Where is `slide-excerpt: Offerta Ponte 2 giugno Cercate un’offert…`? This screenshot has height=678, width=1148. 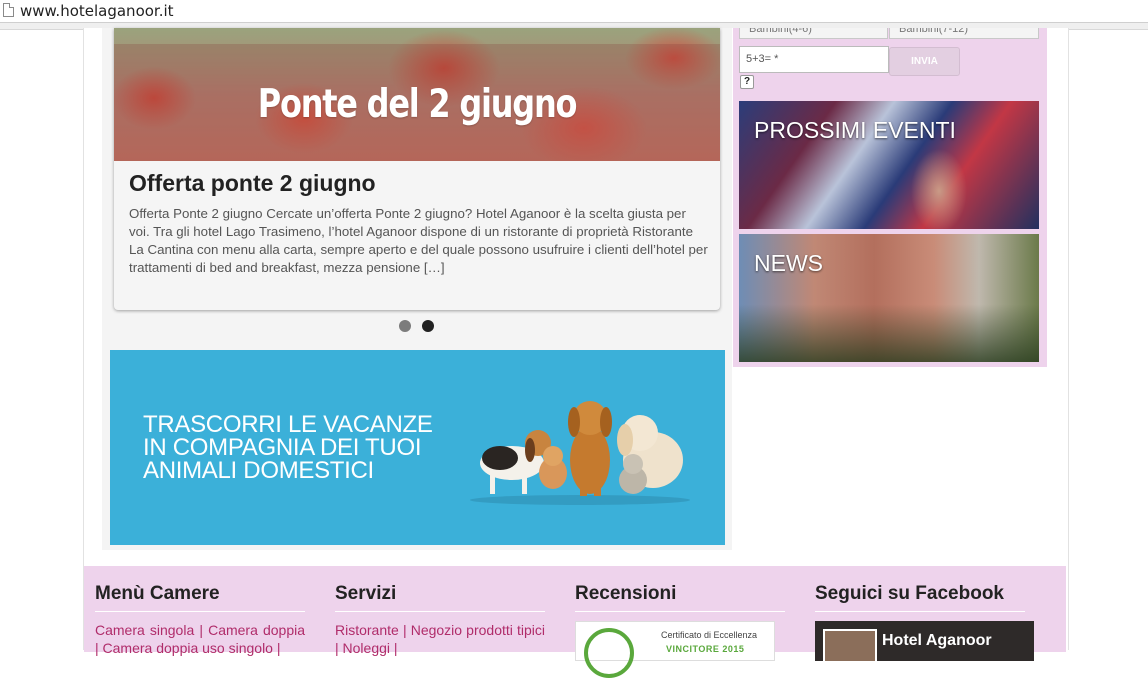
slide-excerpt: Offerta Ponte 2 giugno Cercate un’offert… is located at coordinates (418, 240).